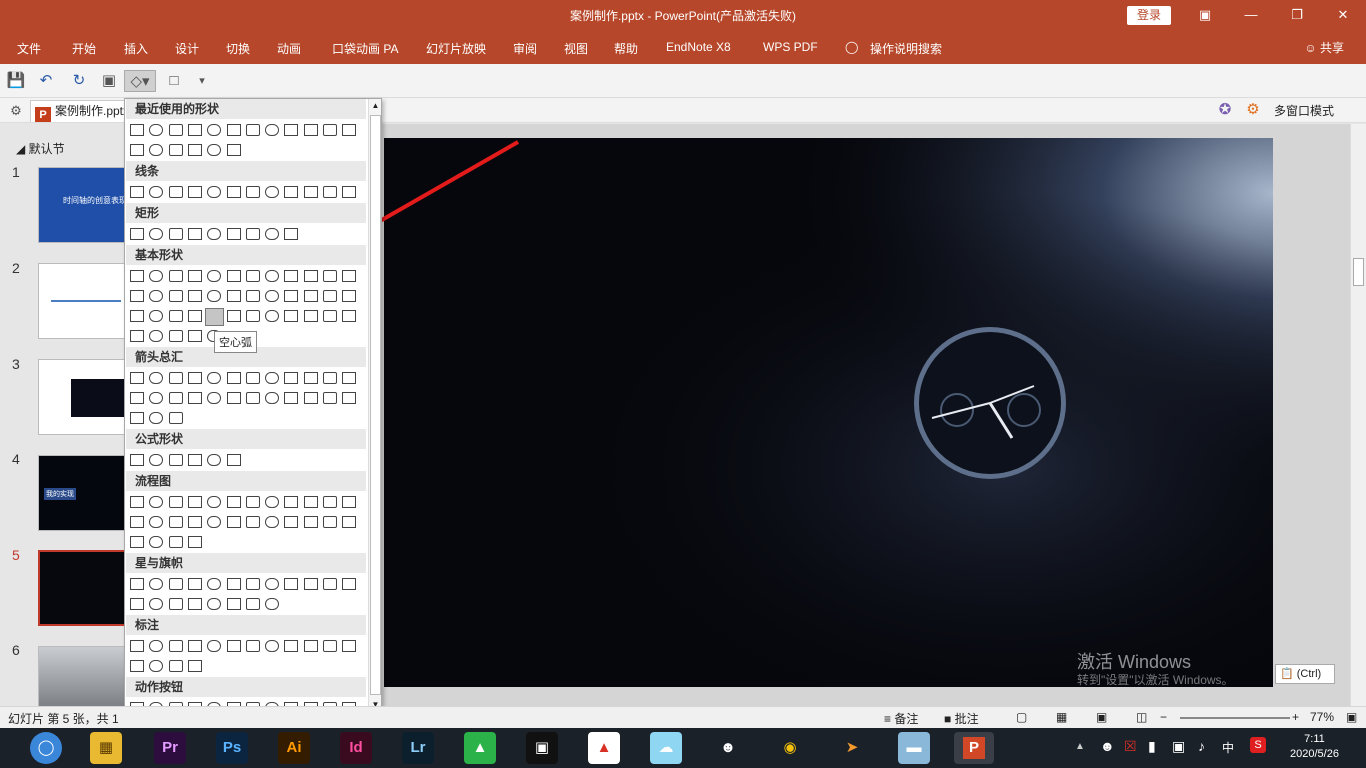  What do you see at coordinates (480, 748) in the screenshot?
I see `green-app-icon: ▲` at bounding box center [480, 748].